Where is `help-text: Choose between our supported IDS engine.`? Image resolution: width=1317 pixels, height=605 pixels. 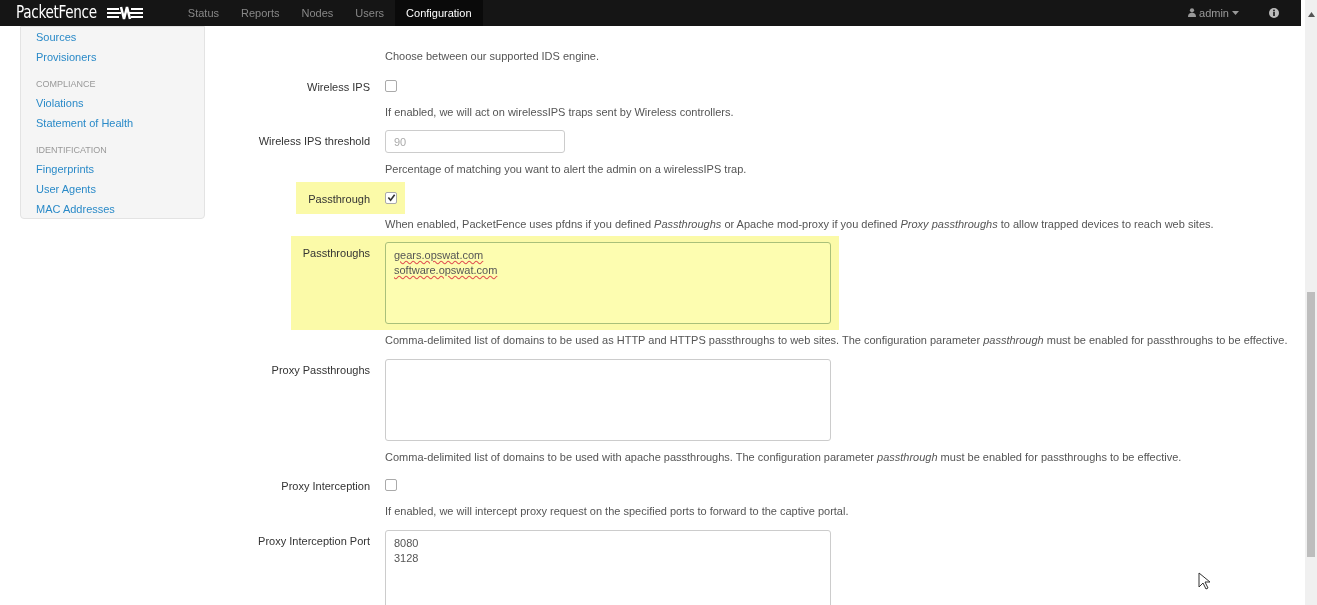
help-text: Choose between our supported IDS engine. is located at coordinates (493, 56).